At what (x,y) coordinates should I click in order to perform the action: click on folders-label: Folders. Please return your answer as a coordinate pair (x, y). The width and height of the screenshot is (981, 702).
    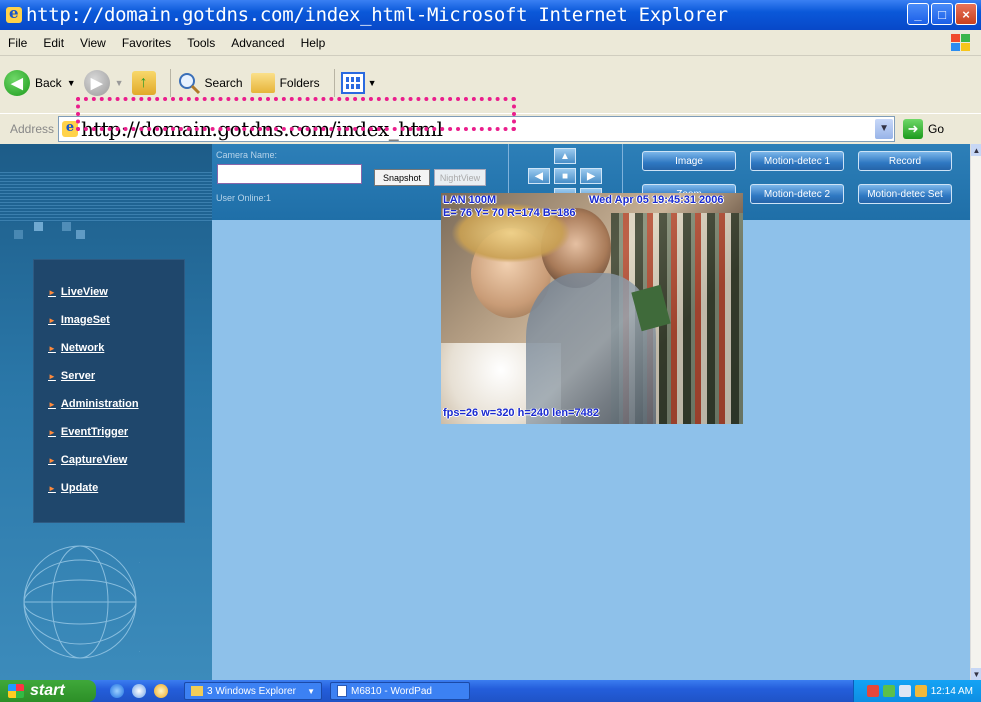
    Looking at the image, I should click on (299, 83).